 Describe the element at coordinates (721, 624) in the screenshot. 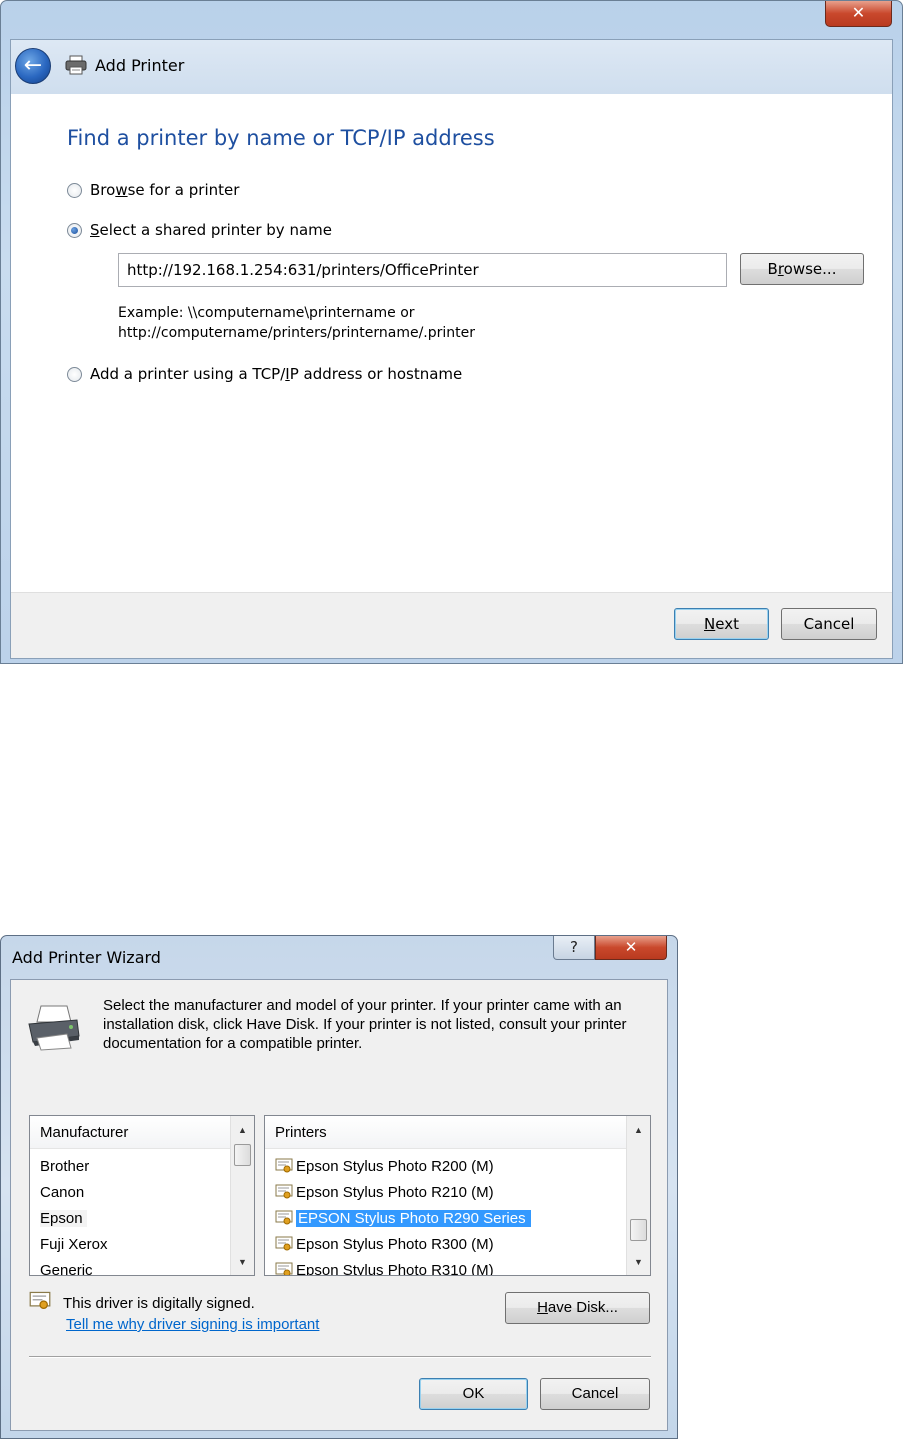

I see `next-button: Next` at that location.